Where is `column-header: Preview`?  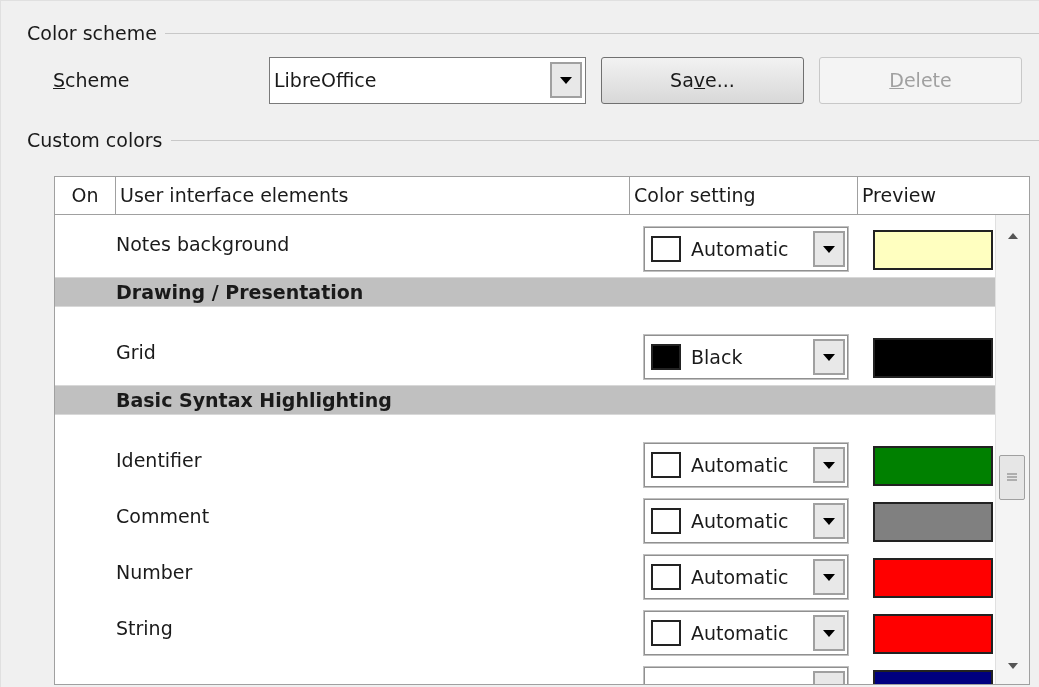
column-header: Preview is located at coordinates (943, 195).